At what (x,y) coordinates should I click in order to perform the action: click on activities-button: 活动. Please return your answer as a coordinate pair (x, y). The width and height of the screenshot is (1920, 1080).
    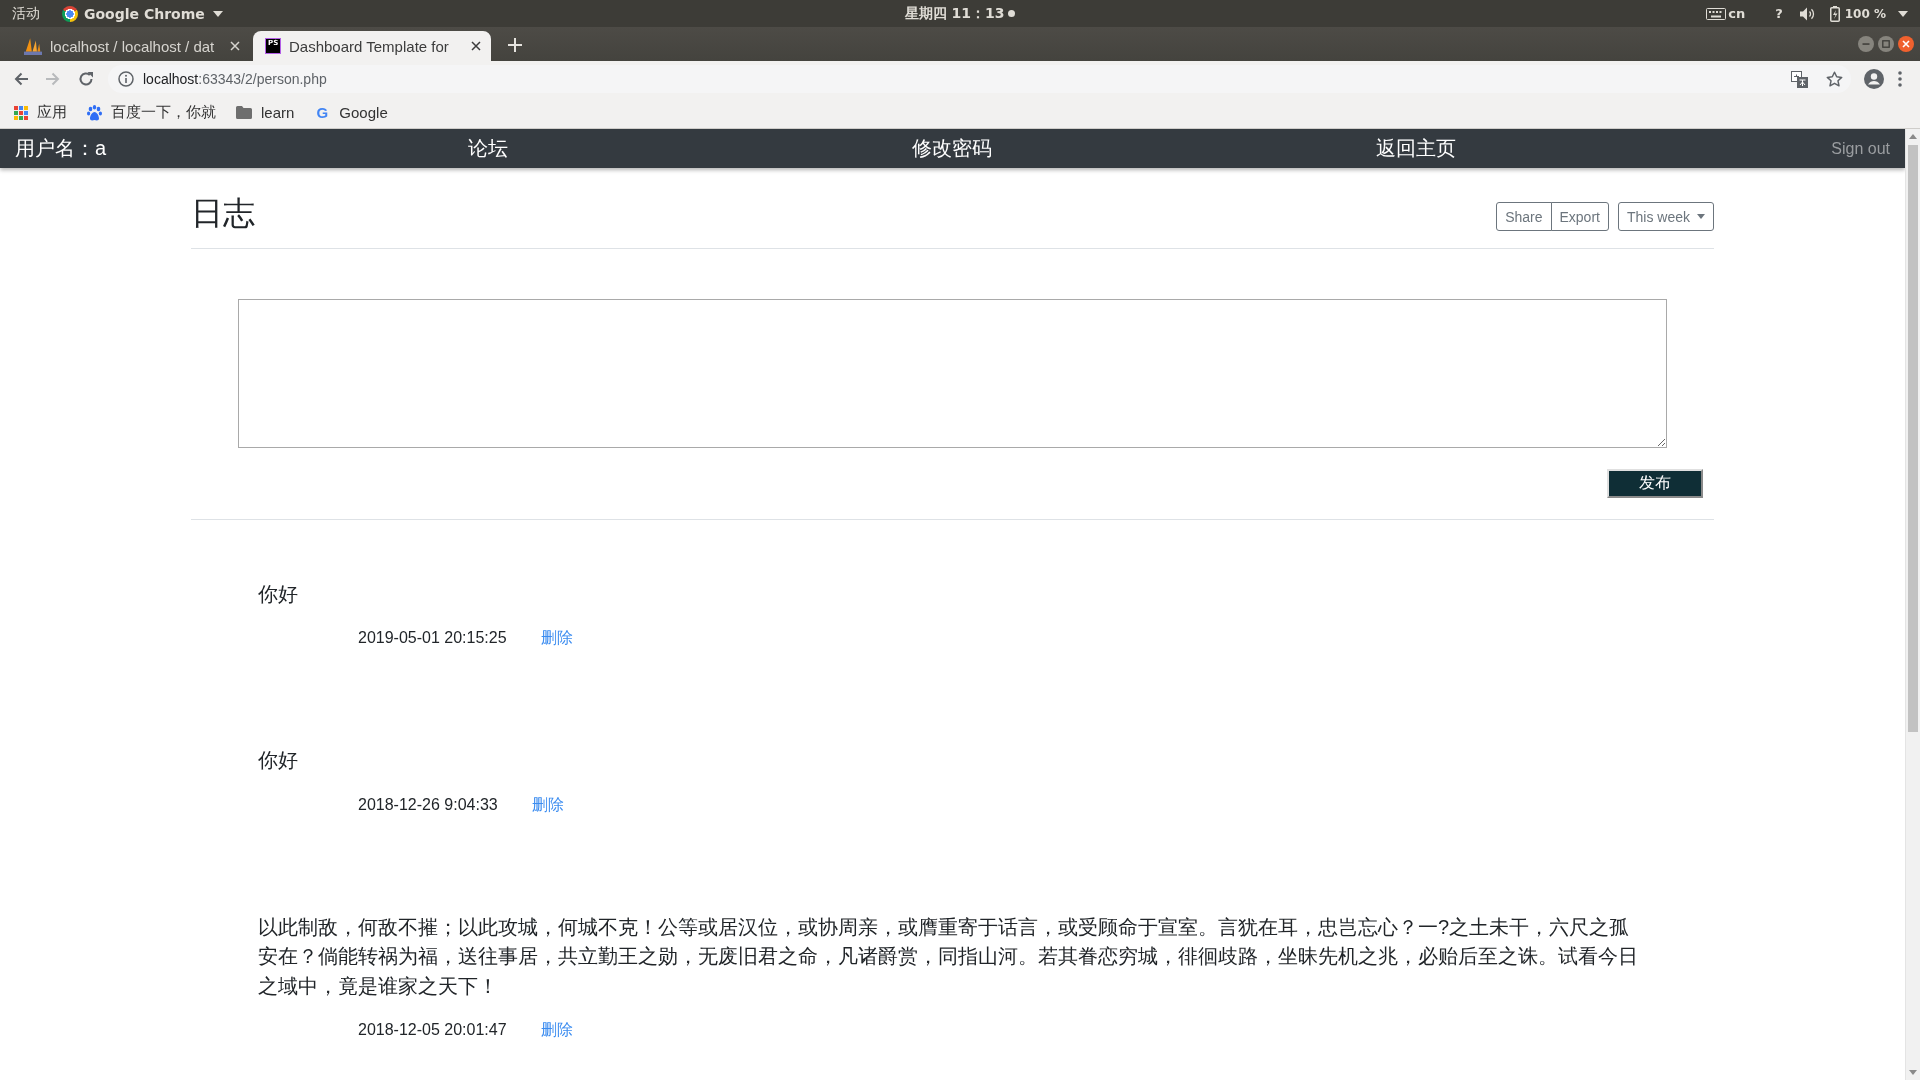
    Looking at the image, I should click on (26, 13).